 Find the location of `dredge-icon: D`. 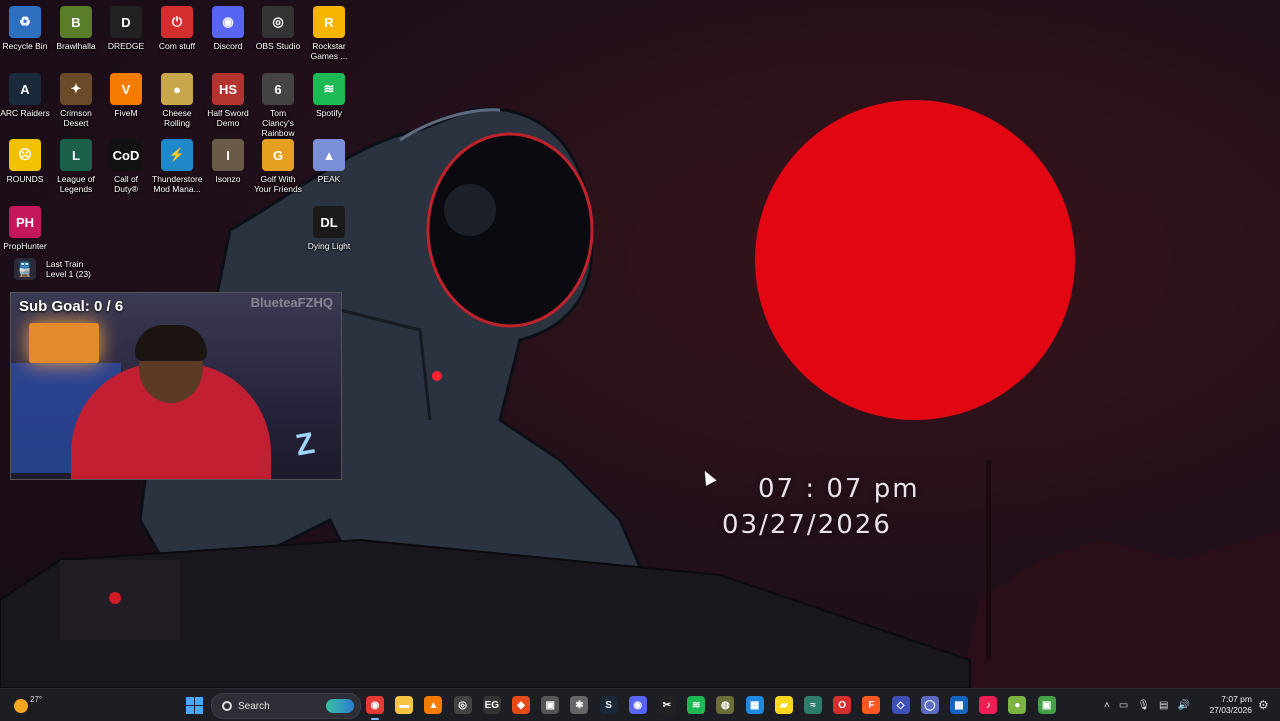

dredge-icon: D is located at coordinates (126, 22).